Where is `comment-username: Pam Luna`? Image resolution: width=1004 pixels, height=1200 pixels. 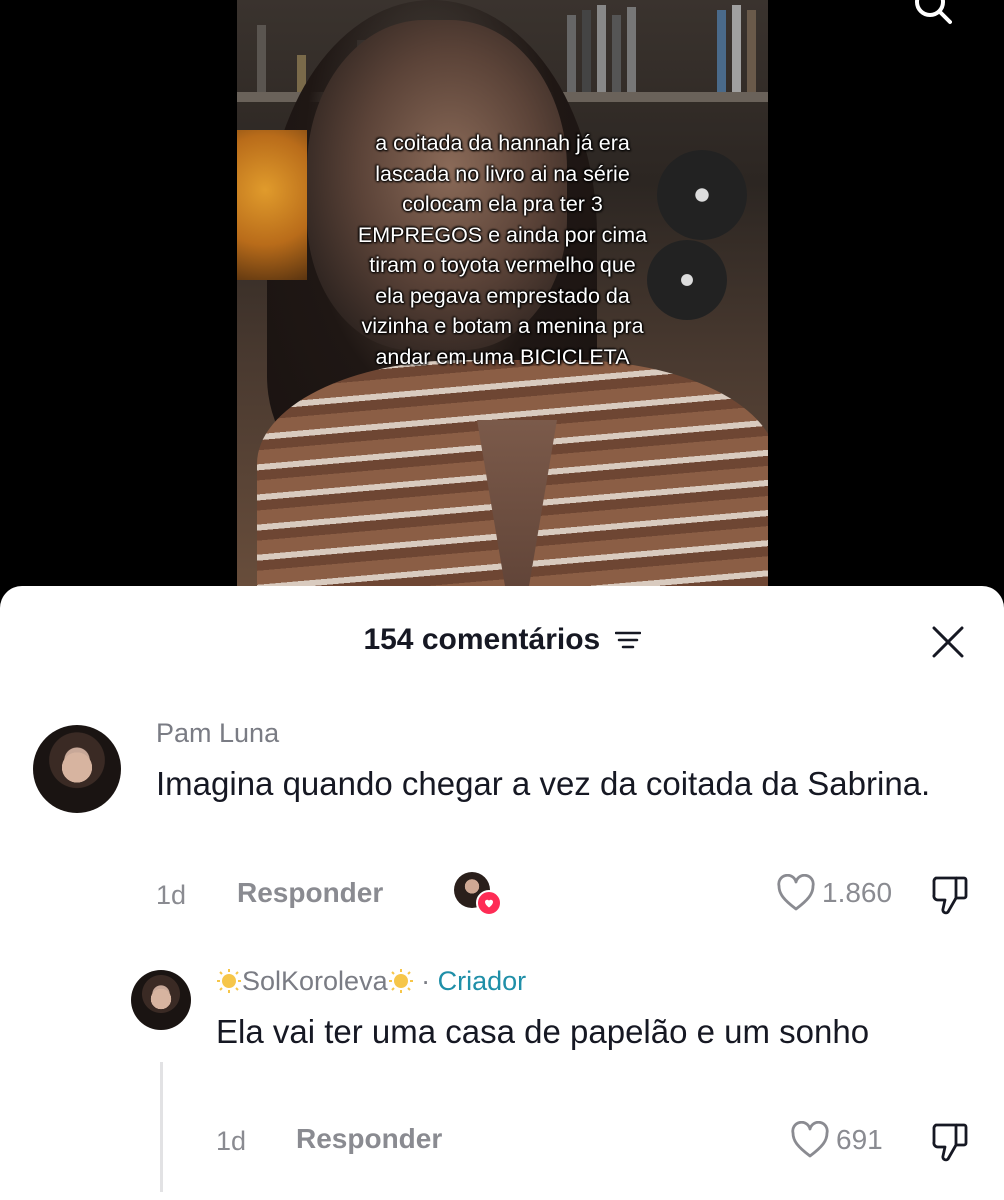
comment-username: Pam Luna is located at coordinates (217, 733).